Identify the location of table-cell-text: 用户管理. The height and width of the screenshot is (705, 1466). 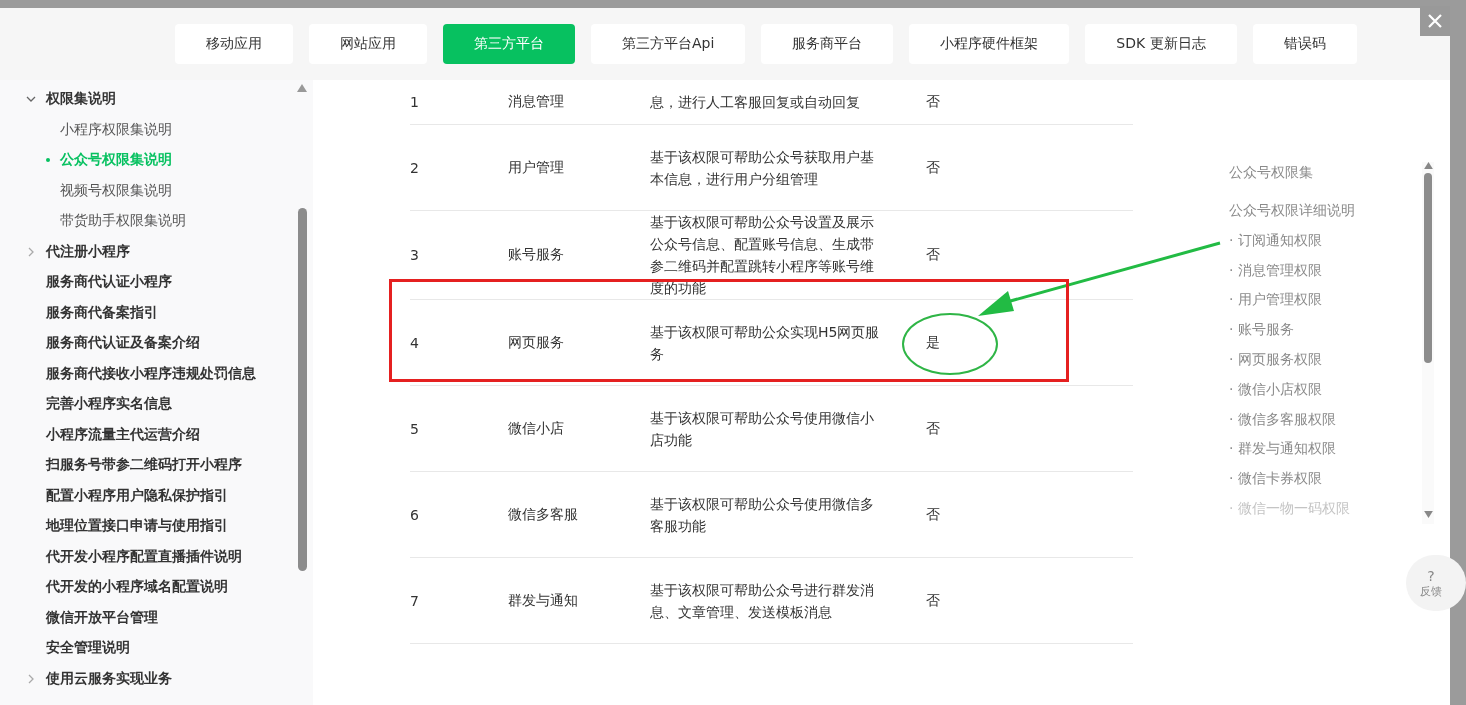
(536, 167).